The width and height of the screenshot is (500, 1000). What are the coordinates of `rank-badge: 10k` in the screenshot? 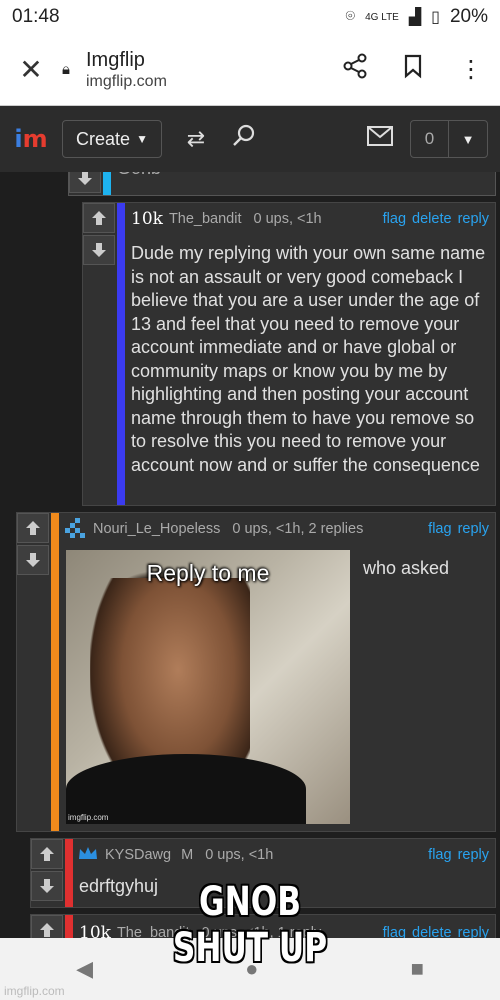 It's located at (147, 219).